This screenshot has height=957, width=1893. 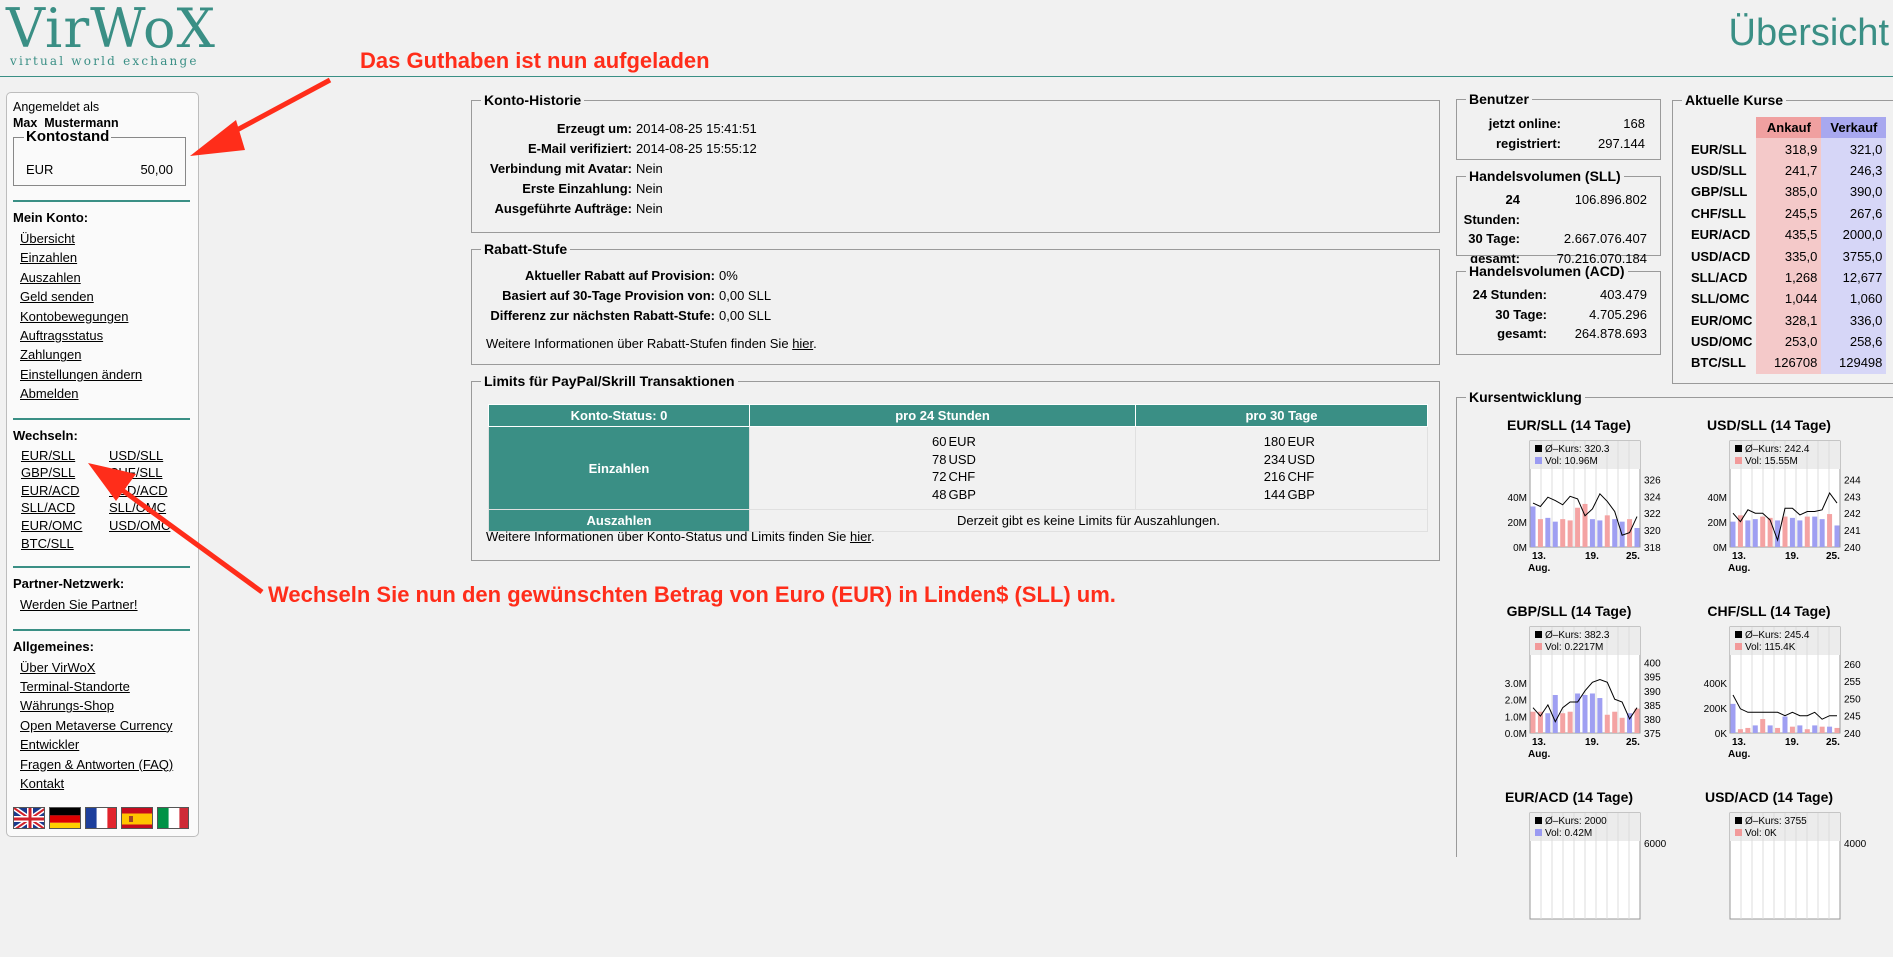 What do you see at coordinates (69, 584) in the screenshot?
I see `partner-heading: Partner-Netzwerk:` at bounding box center [69, 584].